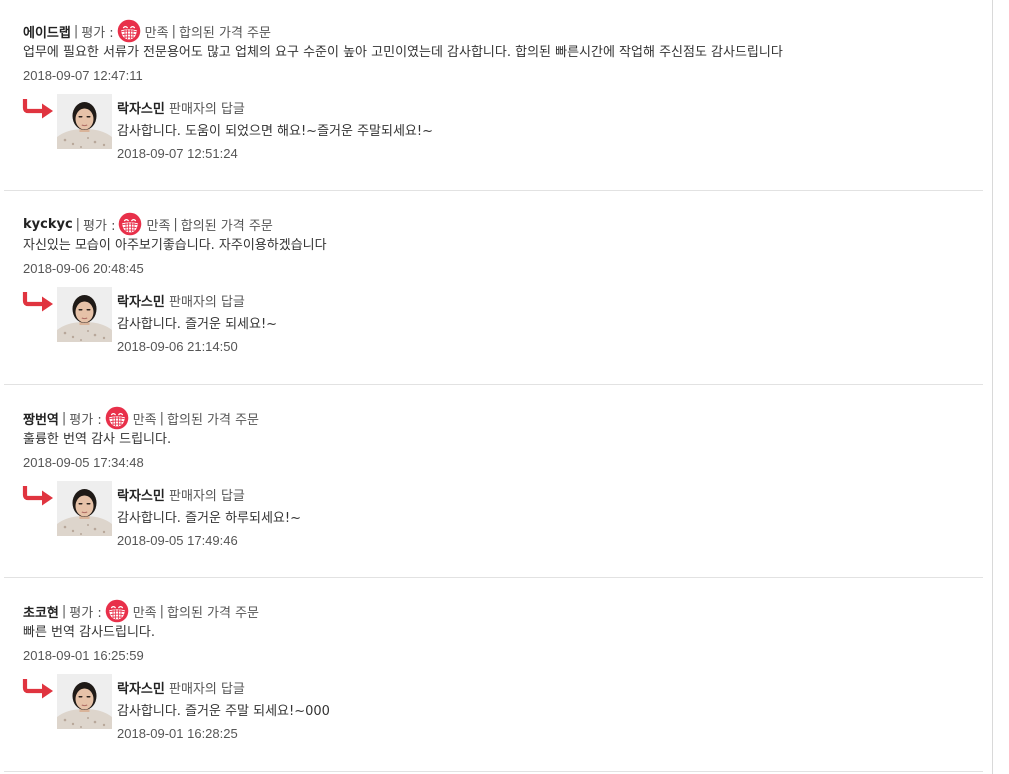 Image resolution: width=1009 pixels, height=774 pixels. What do you see at coordinates (177, 733) in the screenshot?
I see `reply-date: 2018-09-01 16:28:25` at bounding box center [177, 733].